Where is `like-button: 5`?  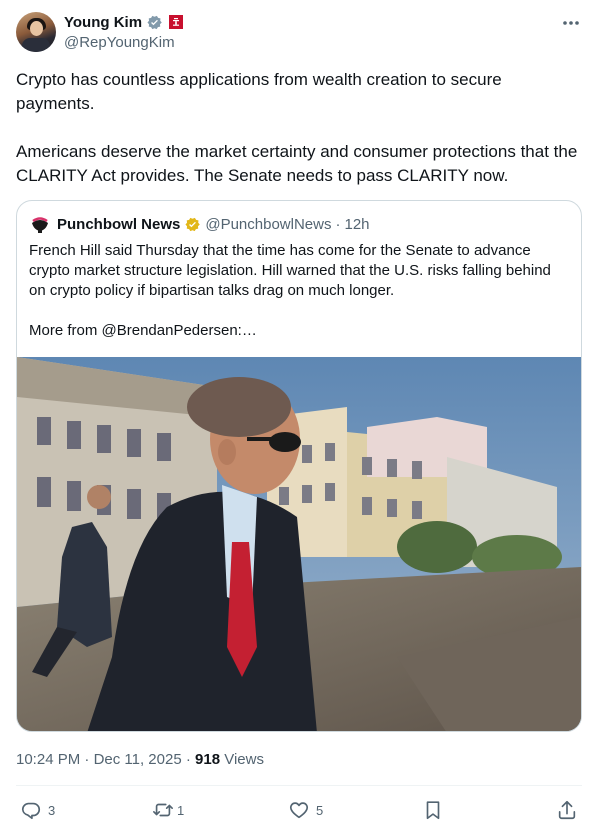 like-button: 5 is located at coordinates (305, 810).